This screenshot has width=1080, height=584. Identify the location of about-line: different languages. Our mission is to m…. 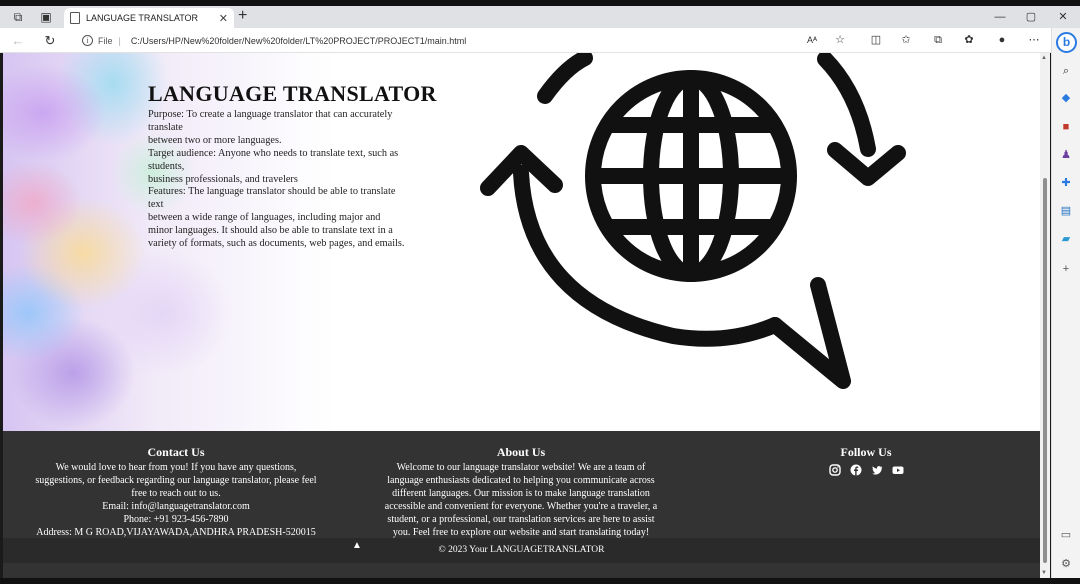
(521, 493).